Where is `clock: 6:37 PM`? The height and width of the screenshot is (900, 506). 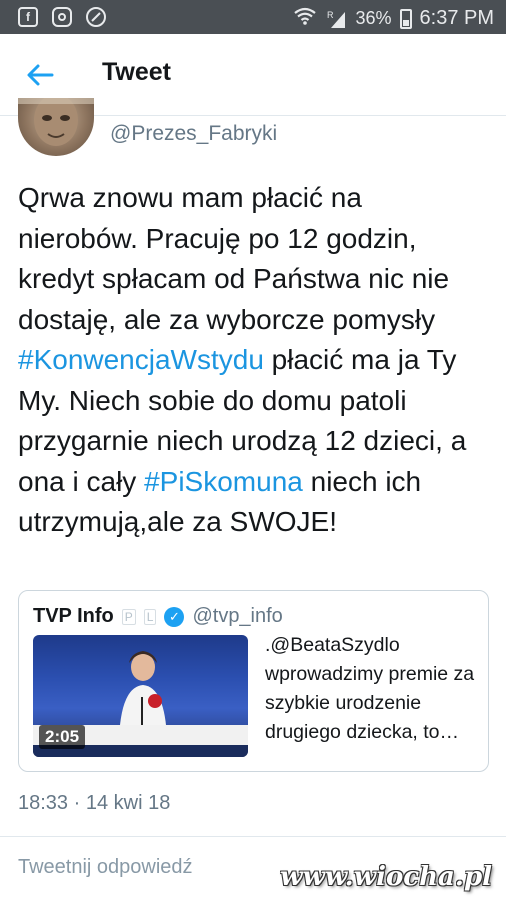
clock: 6:37 PM is located at coordinates (456, 18).